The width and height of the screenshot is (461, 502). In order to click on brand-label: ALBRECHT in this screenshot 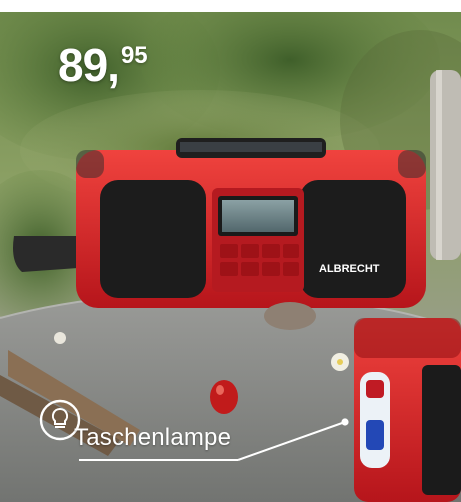, I will do `click(349, 269)`.